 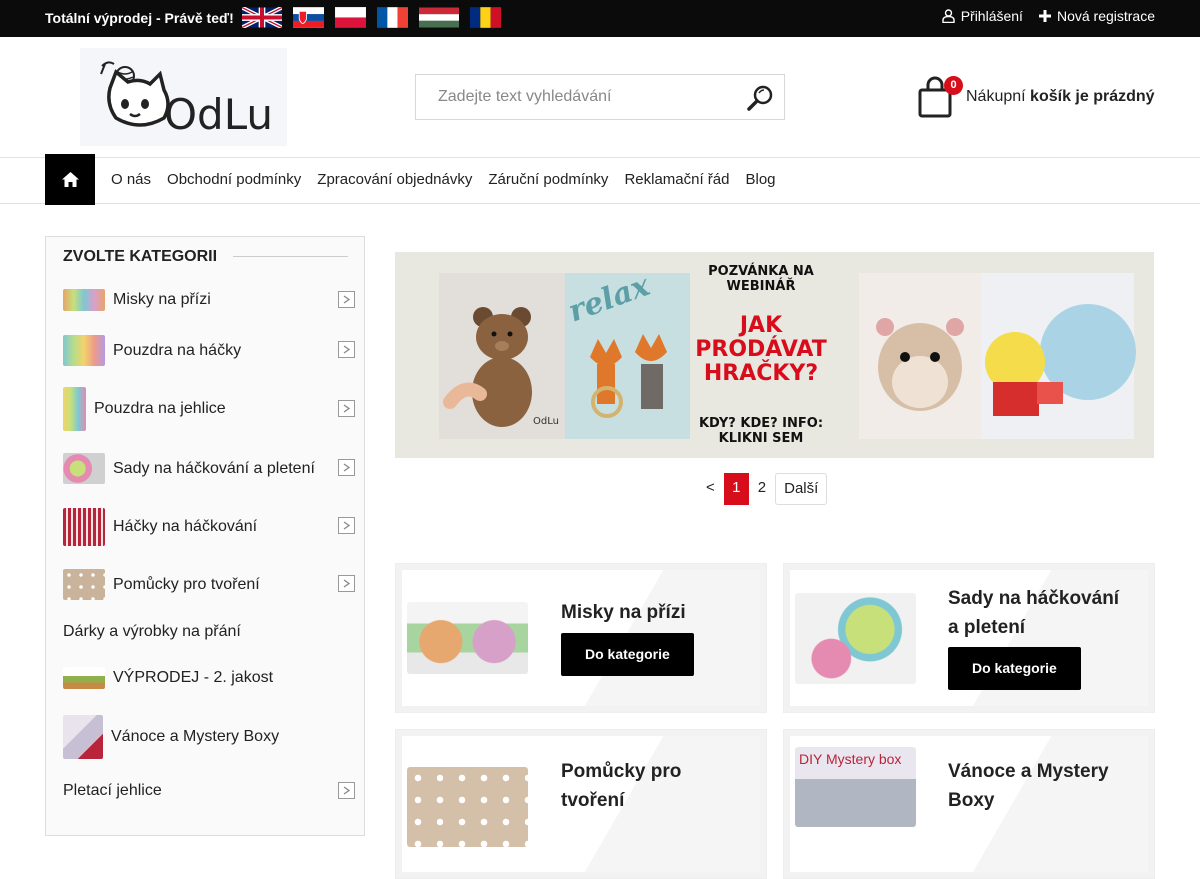 What do you see at coordinates (308, 17) in the screenshot?
I see `slovakia-flag-icon` at bounding box center [308, 17].